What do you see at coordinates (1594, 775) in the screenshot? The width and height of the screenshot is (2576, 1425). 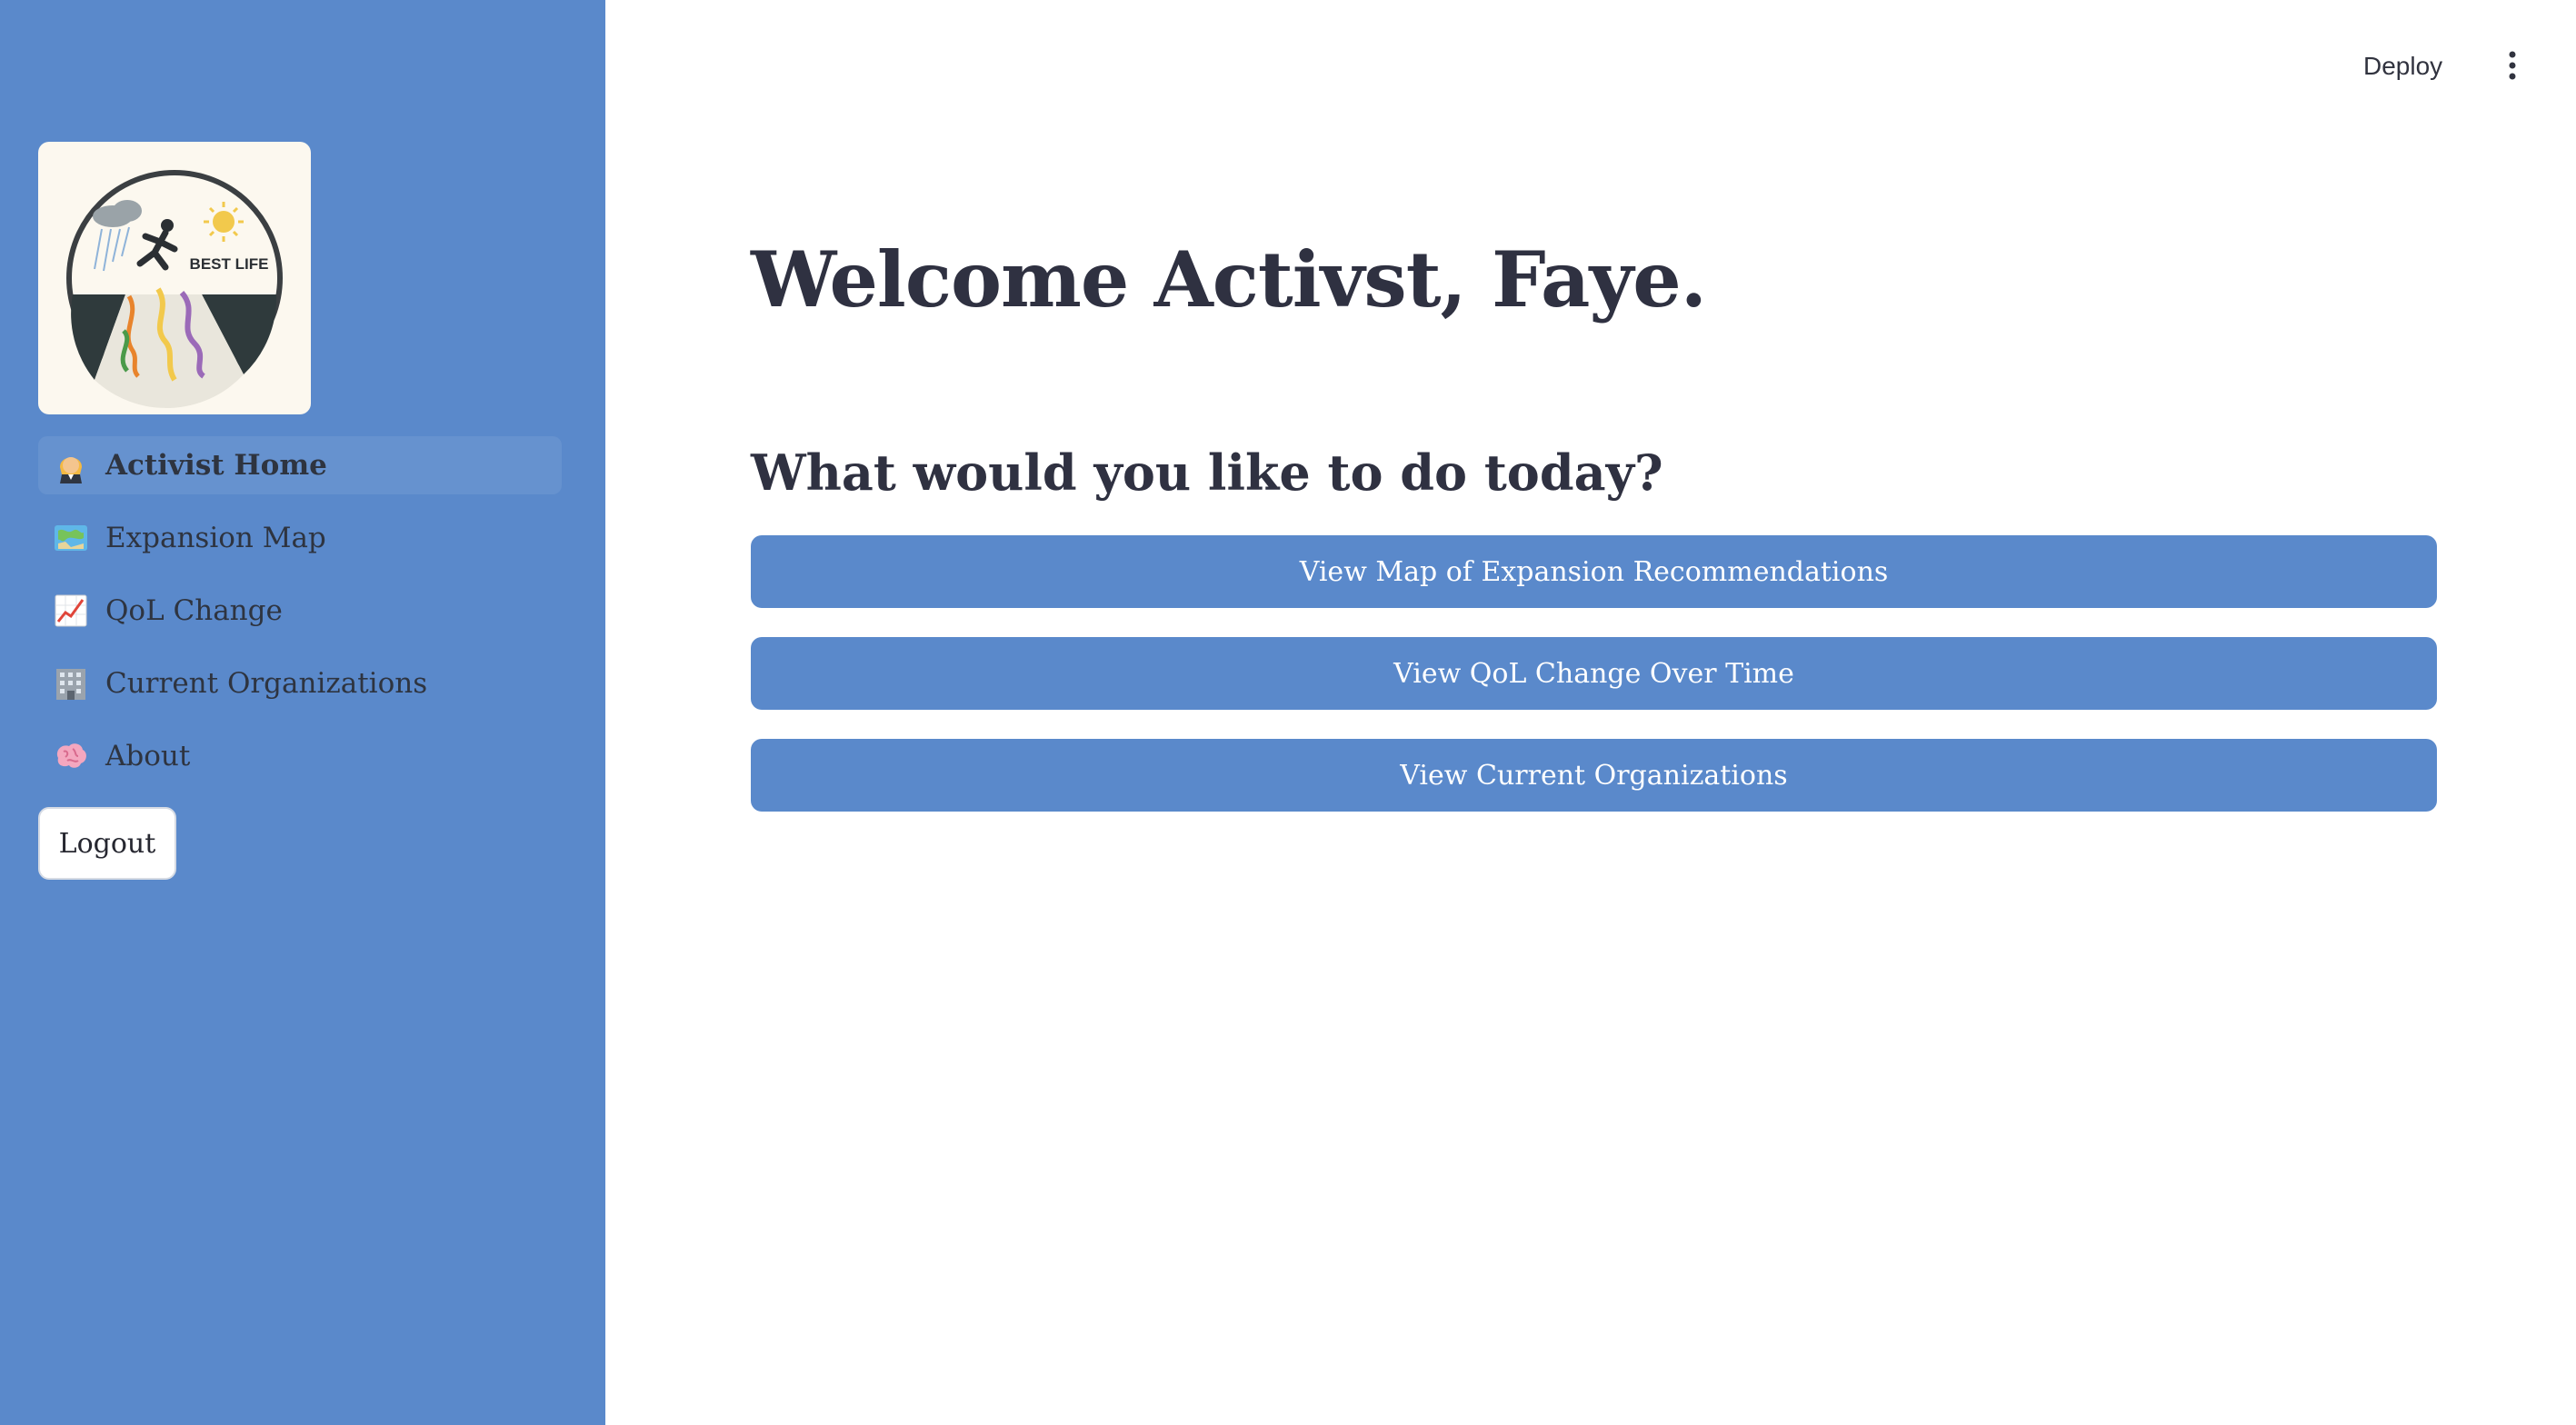 I see `view-current-organizations-button: View Current Organizations` at bounding box center [1594, 775].